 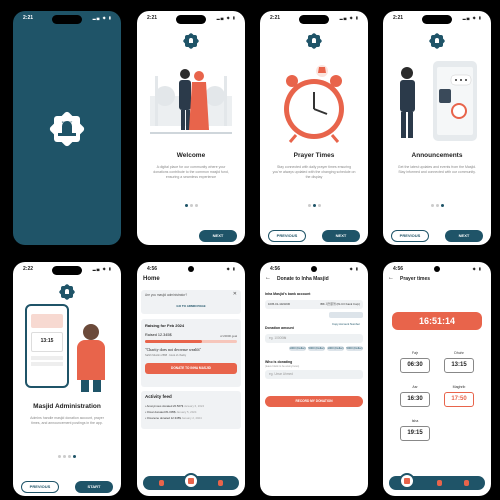 I want to click on current-clock-text: 16:51:14, so click(x=437, y=321).